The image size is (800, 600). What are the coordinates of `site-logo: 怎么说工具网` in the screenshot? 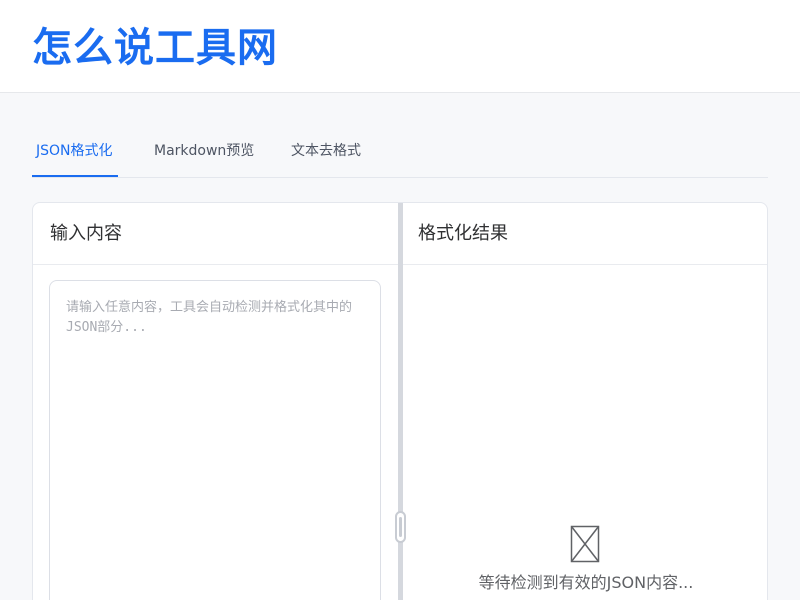 It's located at (155, 48).